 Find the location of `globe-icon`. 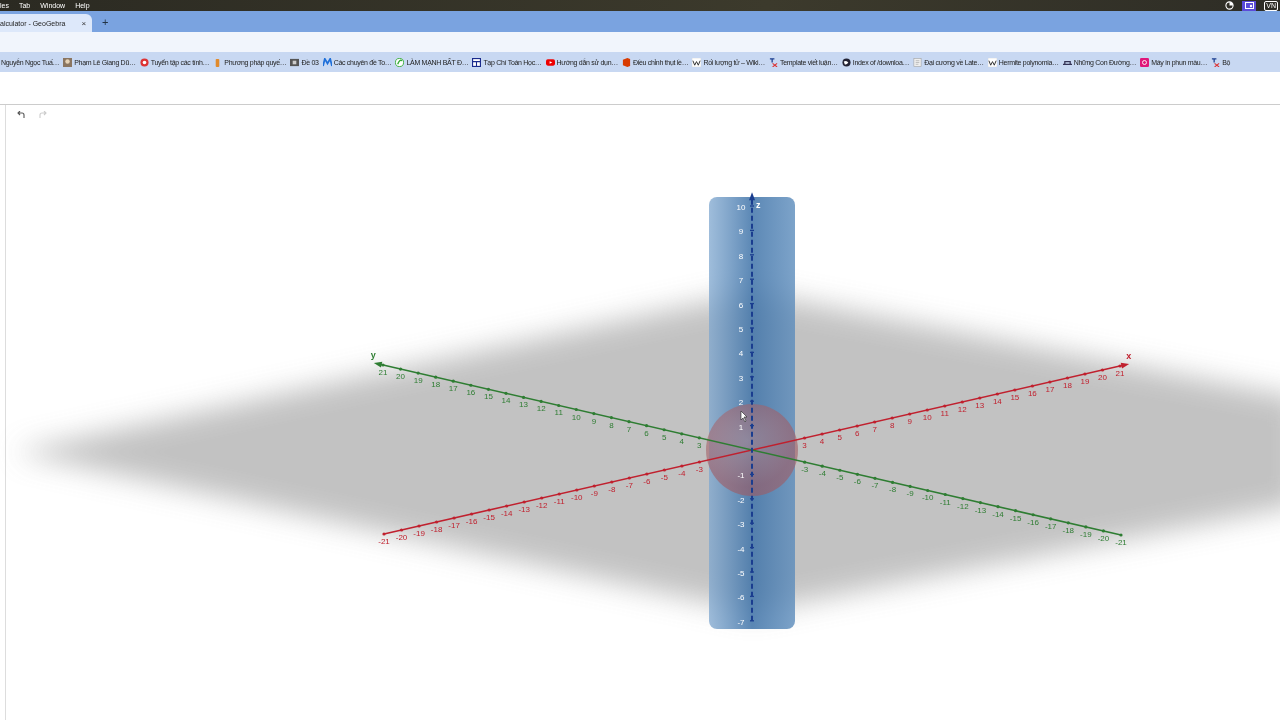

globe-icon is located at coordinates (846, 62).